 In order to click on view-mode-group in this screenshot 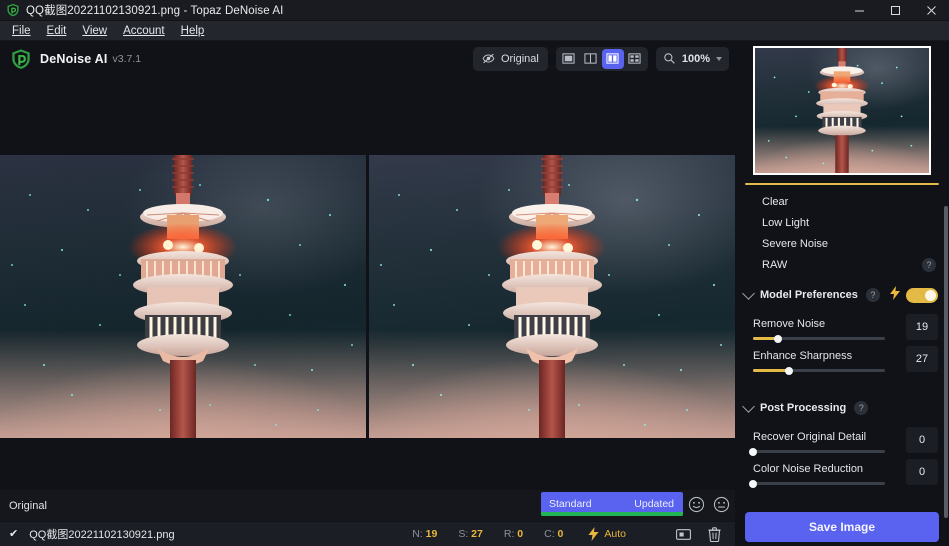, I will do `click(601, 58)`.